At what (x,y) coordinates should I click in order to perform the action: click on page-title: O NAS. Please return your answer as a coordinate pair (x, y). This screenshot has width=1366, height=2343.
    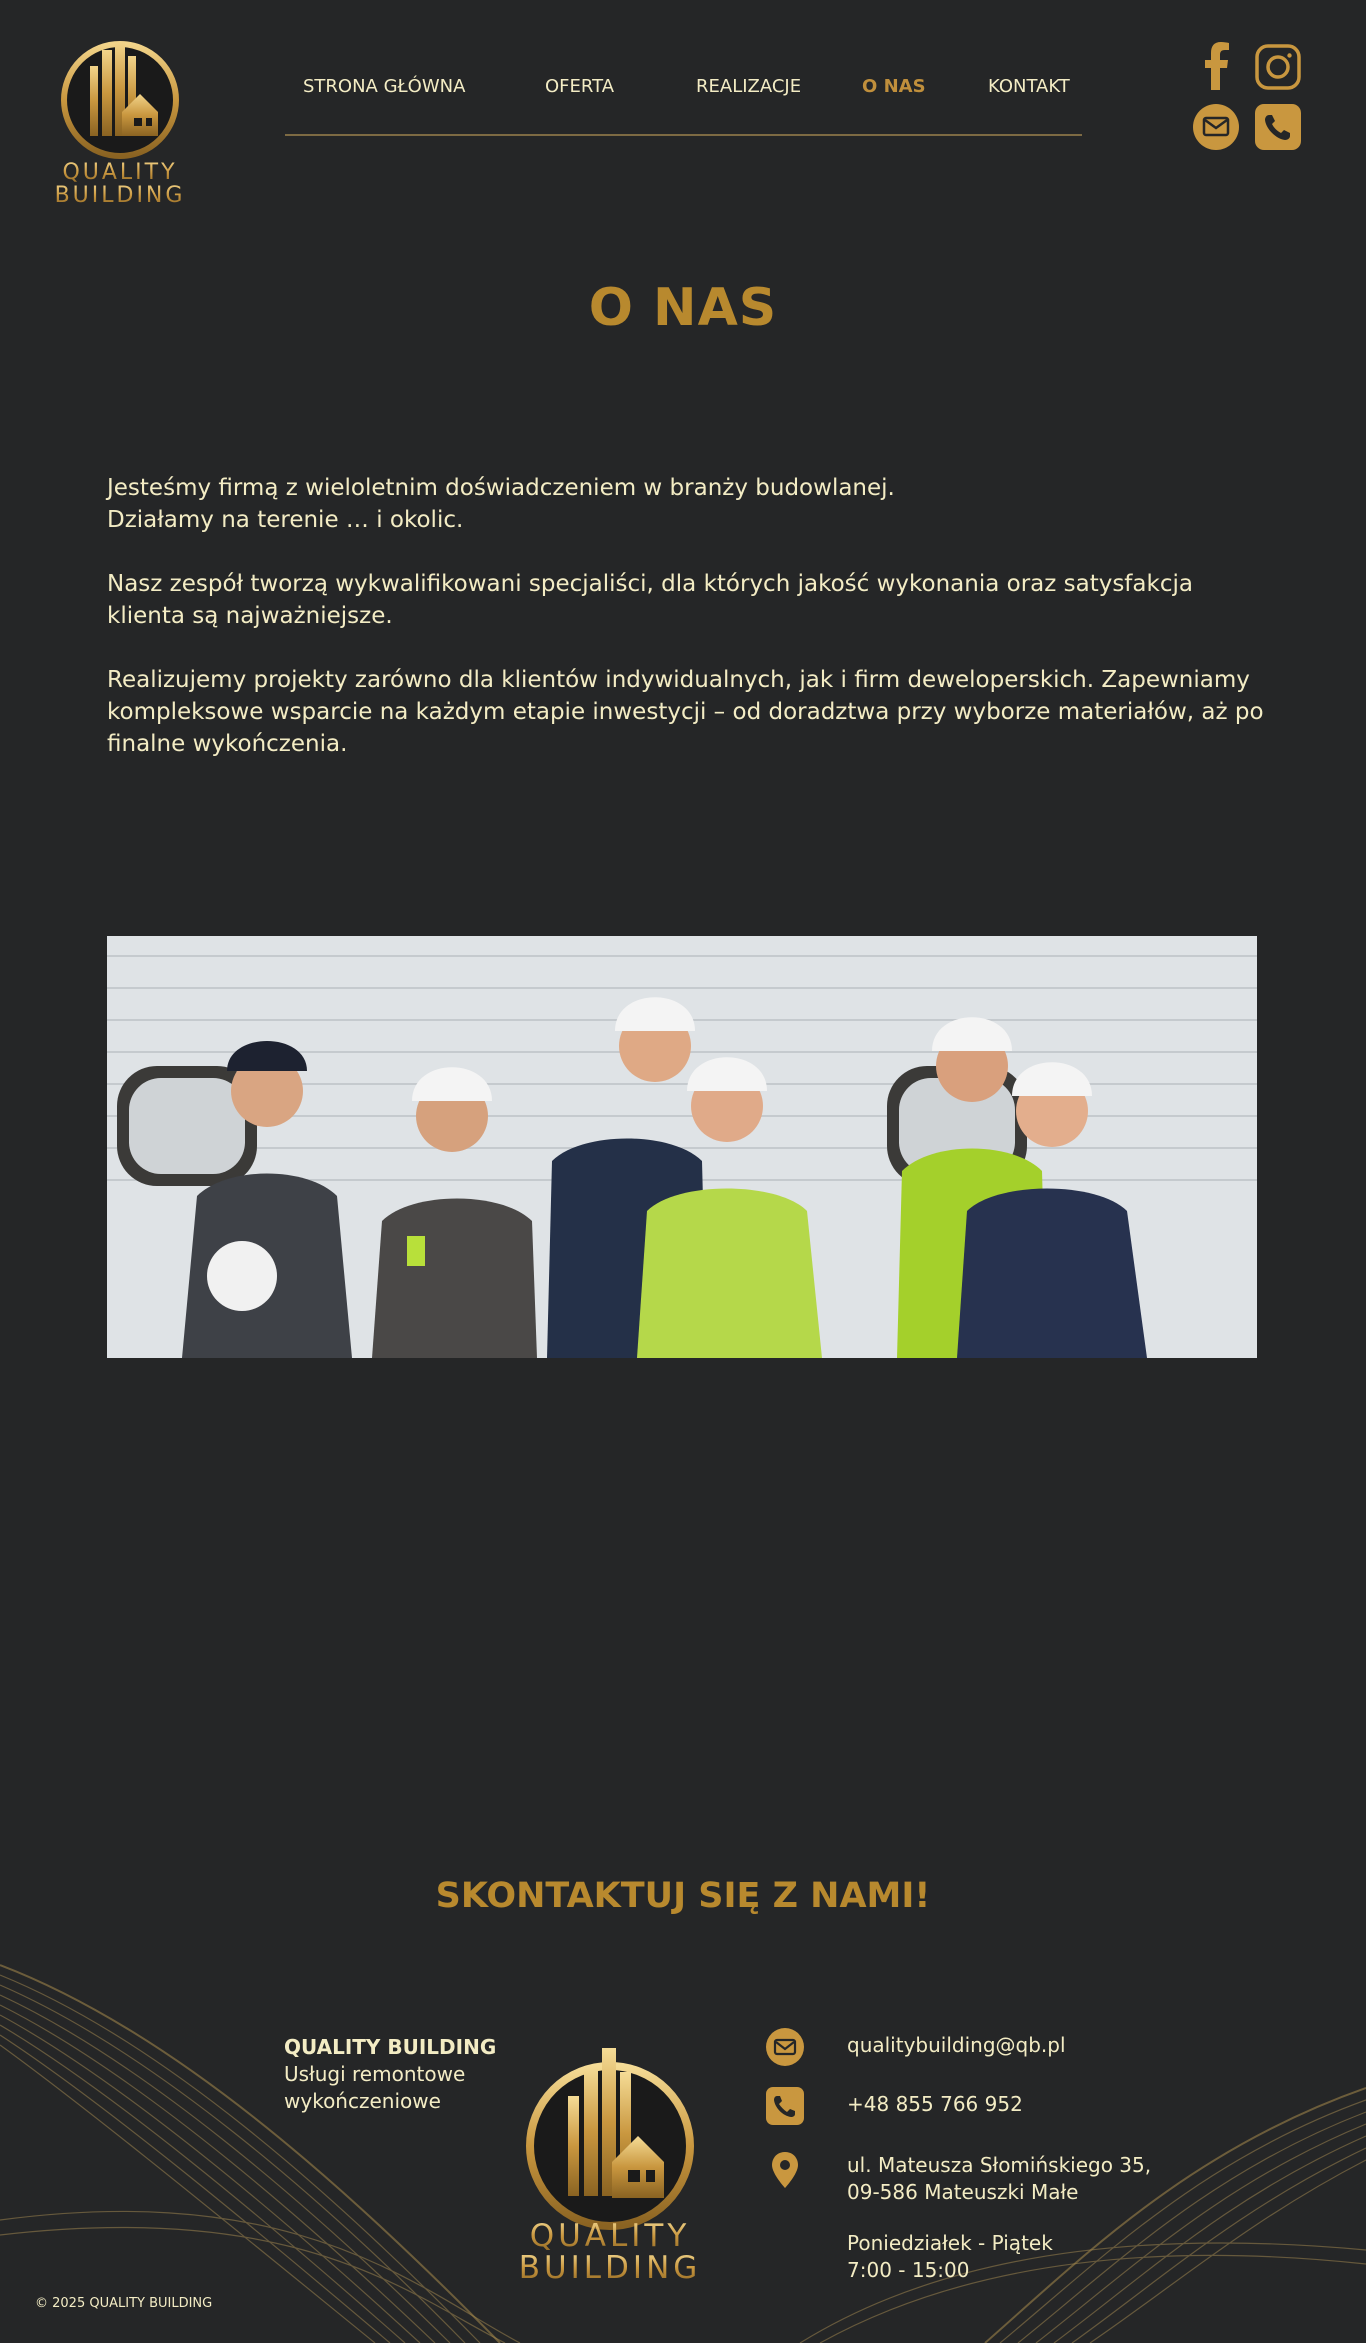
    Looking at the image, I should click on (683, 308).